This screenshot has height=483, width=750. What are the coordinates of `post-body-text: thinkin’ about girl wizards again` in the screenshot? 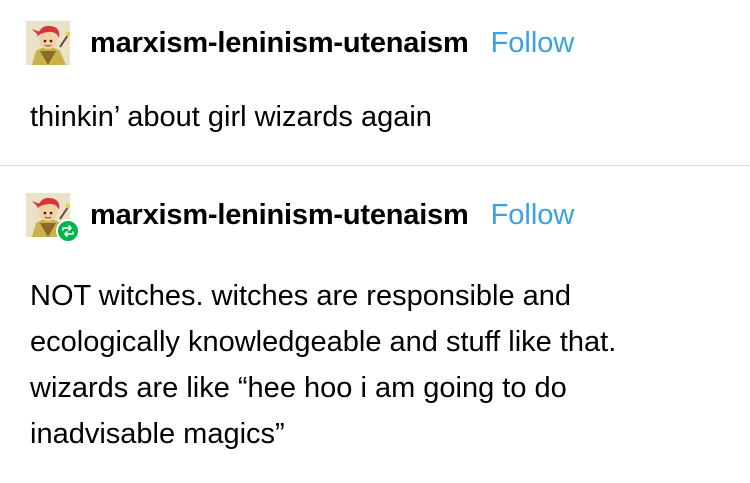 It's located at (231, 117).